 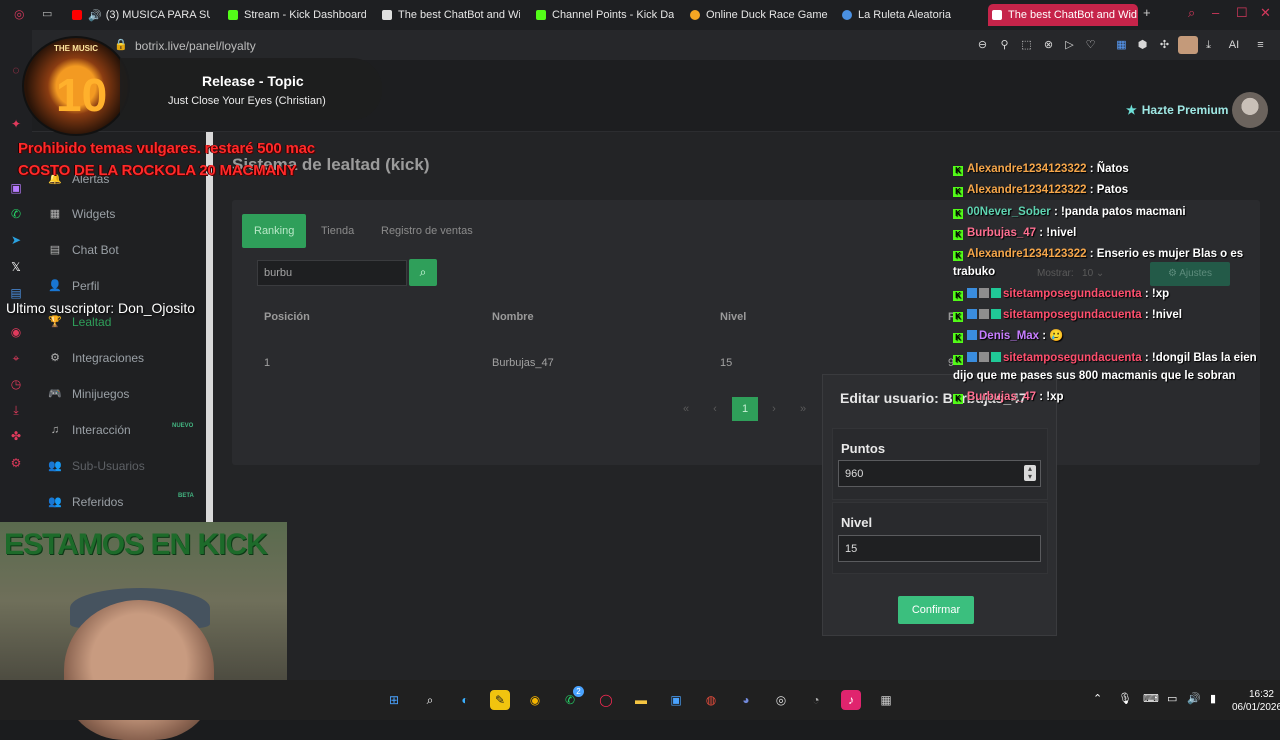 What do you see at coordinates (16, 384) in the screenshot?
I see `history-icon: ◷` at bounding box center [16, 384].